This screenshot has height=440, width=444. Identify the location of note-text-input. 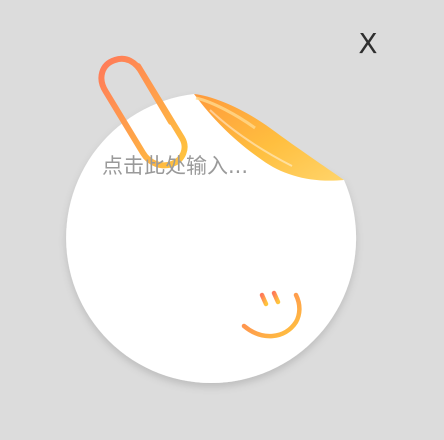
(190, 166).